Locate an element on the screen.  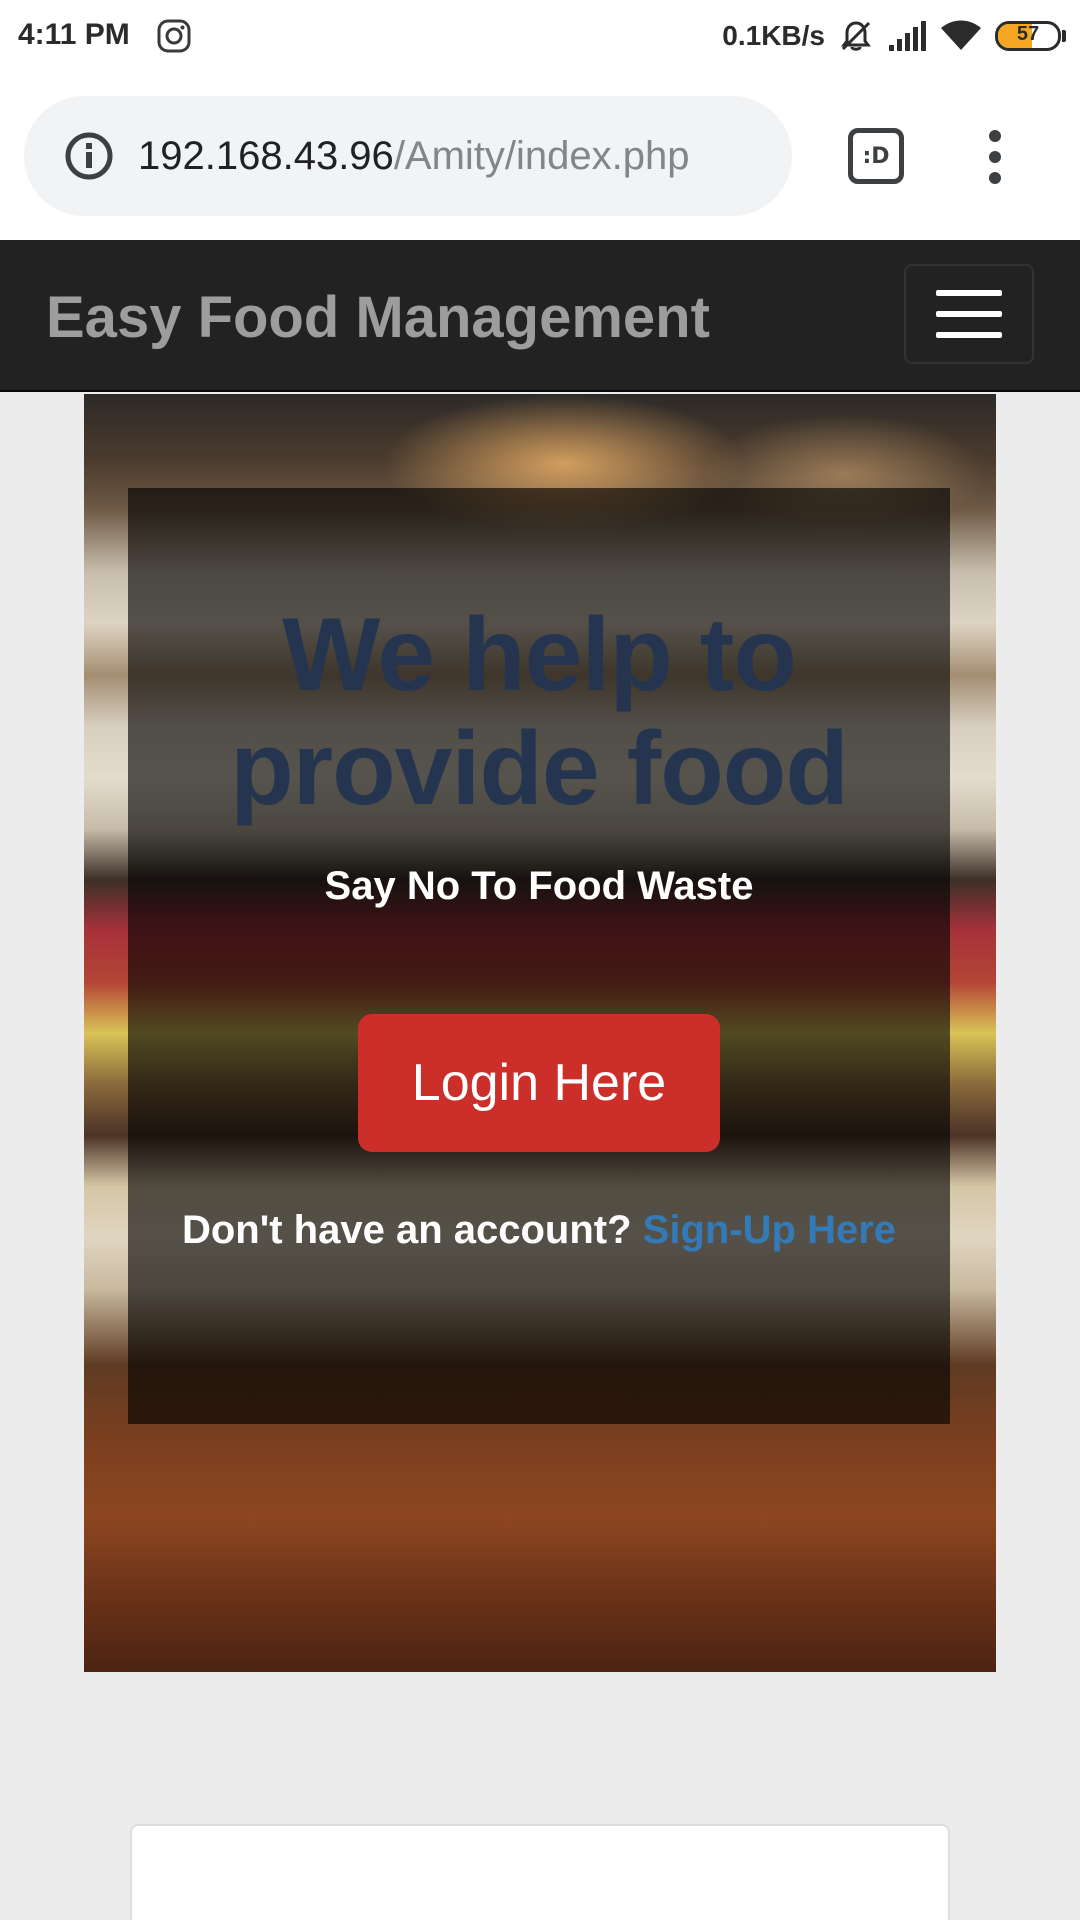
url-text: 192.168.43.96/Amity/index.php is located at coordinates (414, 156).